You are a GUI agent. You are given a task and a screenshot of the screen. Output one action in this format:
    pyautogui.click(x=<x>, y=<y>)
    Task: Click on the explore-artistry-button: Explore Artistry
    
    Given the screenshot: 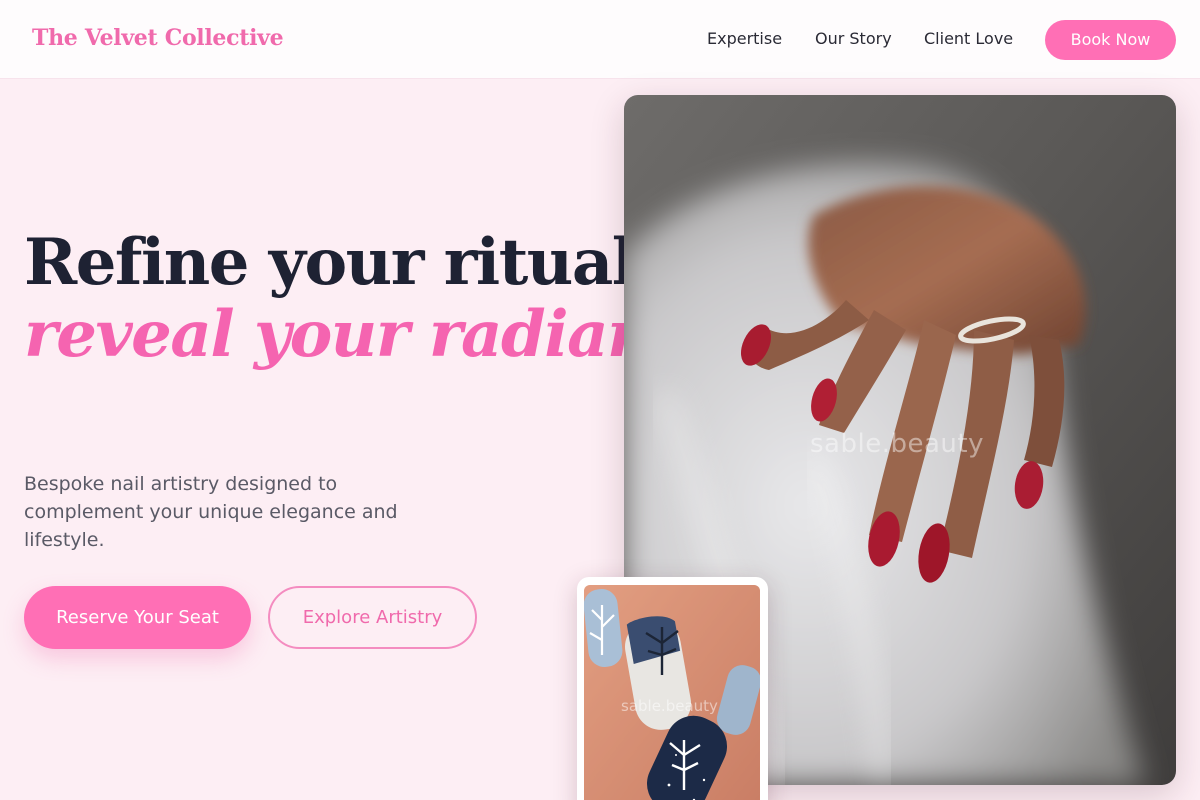 What is the action you would take?
    pyautogui.click(x=372, y=617)
    